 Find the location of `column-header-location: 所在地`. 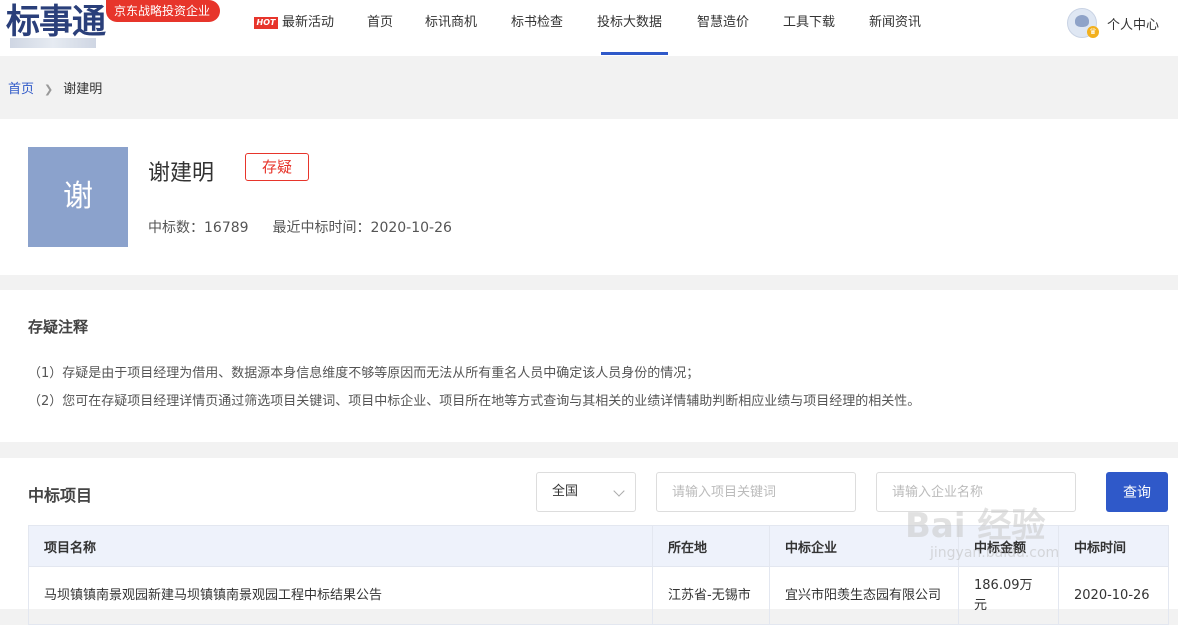

column-header-location: 所在地 is located at coordinates (711, 546).